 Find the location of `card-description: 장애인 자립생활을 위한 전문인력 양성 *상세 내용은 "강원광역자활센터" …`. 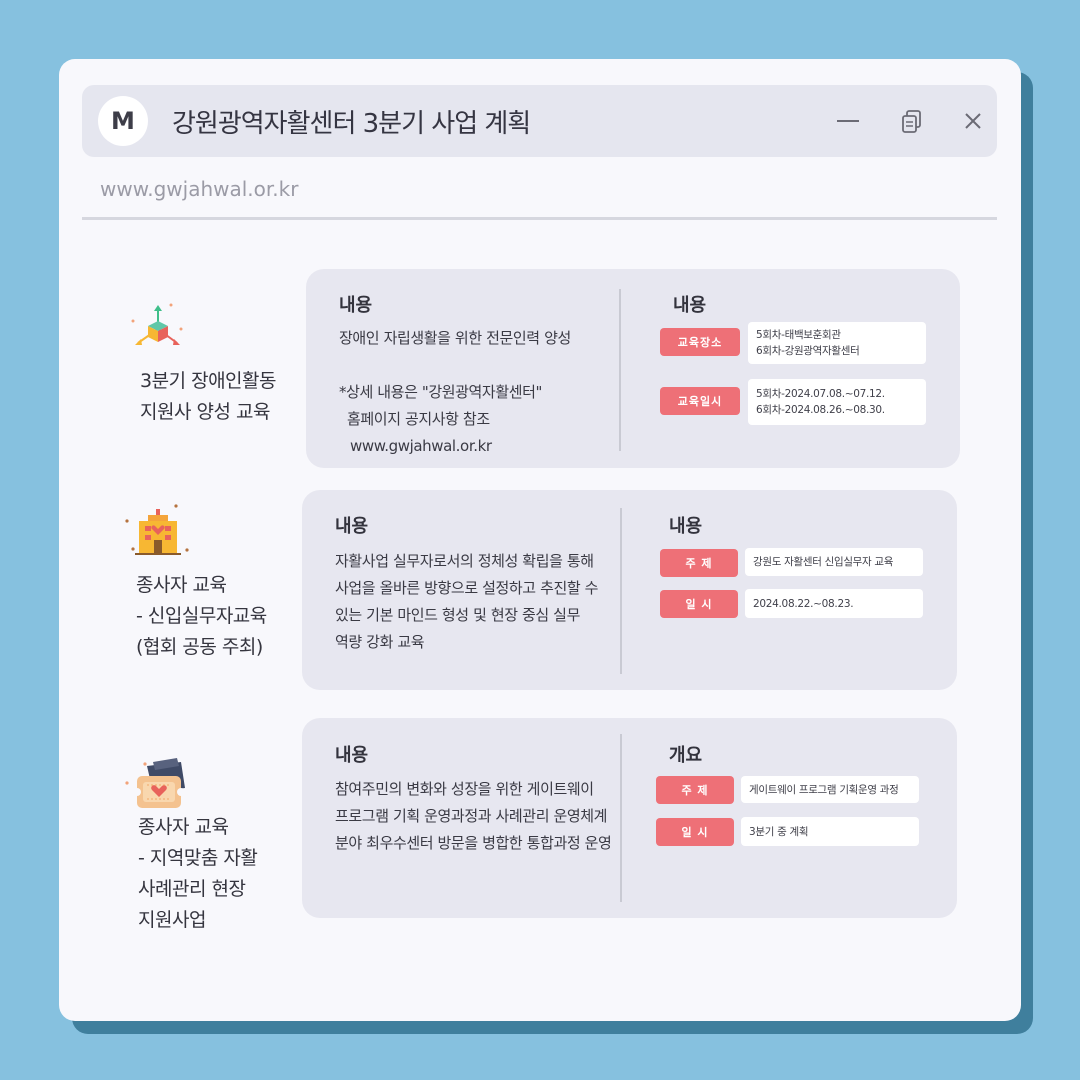

card-description: 장애인 자립생활을 위한 전문인력 양성 *상세 내용은 "강원광역자활센터" … is located at coordinates (455, 392).